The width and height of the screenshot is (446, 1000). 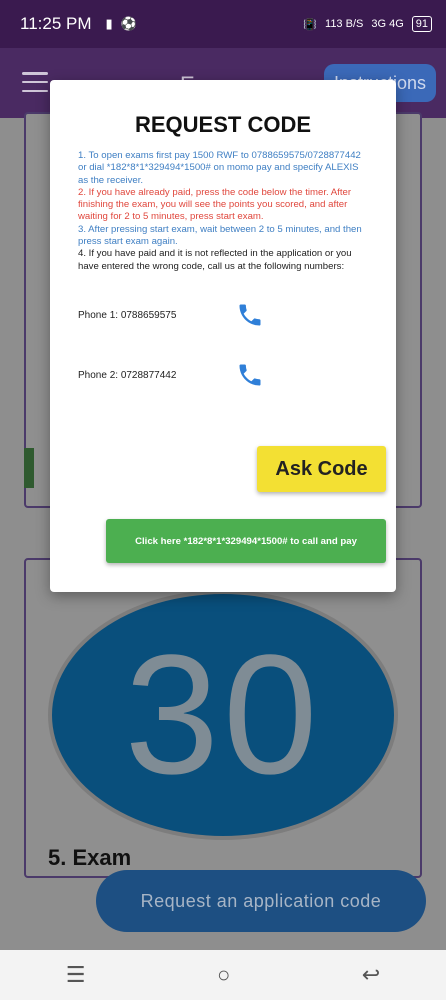 I want to click on recent-apps-icon: ☰, so click(x=76, y=975).